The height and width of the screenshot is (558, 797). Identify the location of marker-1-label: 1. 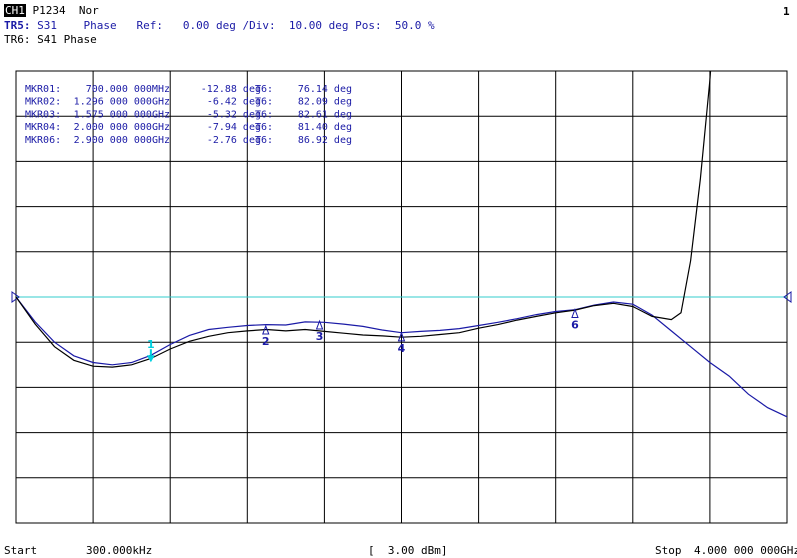
(151, 344).